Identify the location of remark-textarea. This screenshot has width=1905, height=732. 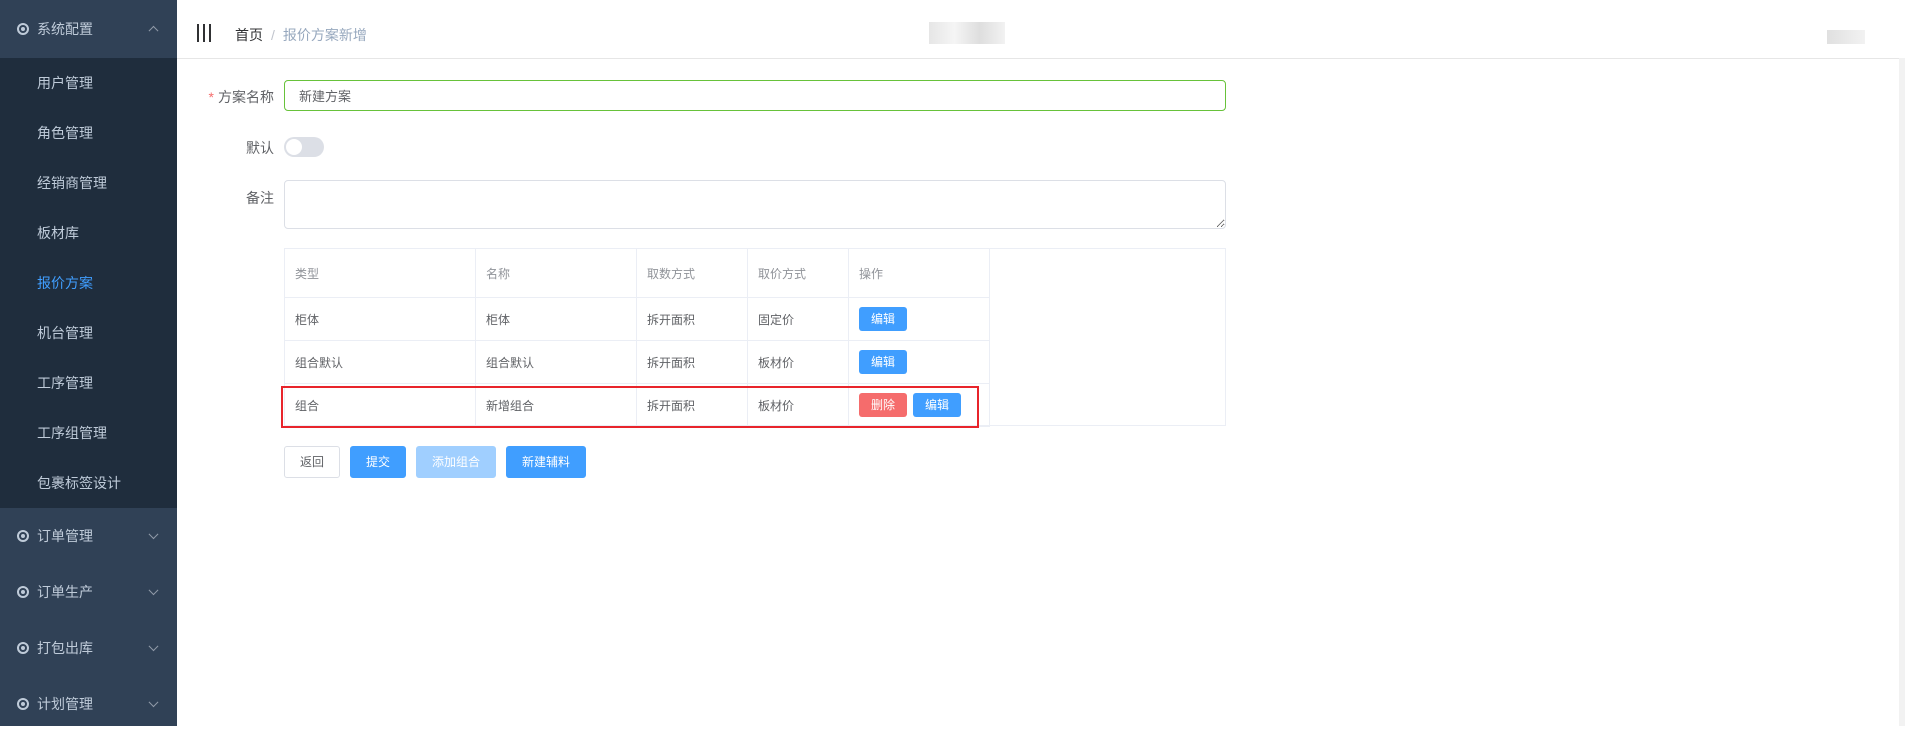
(755, 204).